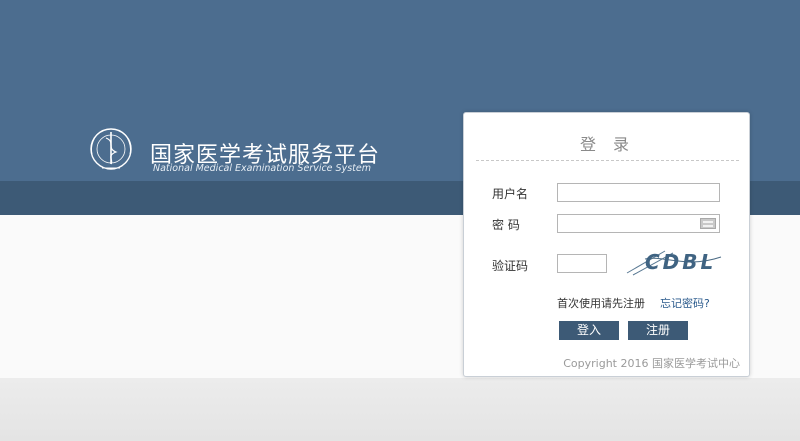 The image size is (800, 441). I want to click on username-label: 用户名, so click(510, 194).